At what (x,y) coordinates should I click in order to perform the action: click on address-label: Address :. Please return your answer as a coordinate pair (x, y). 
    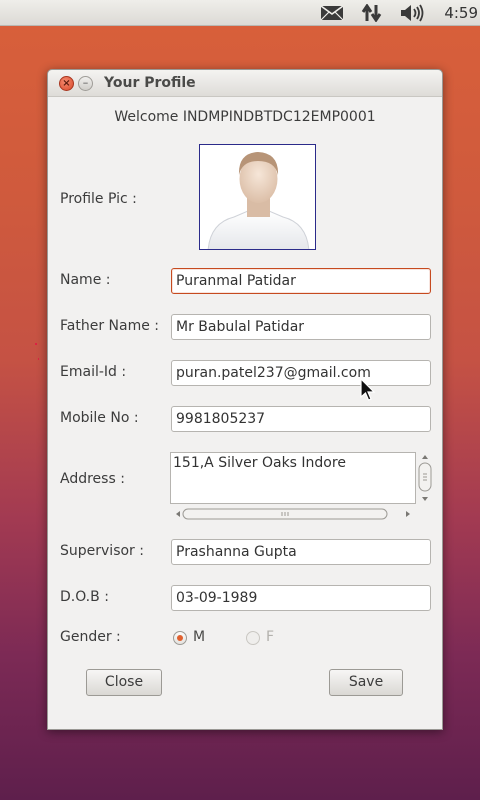
    Looking at the image, I should click on (92, 479).